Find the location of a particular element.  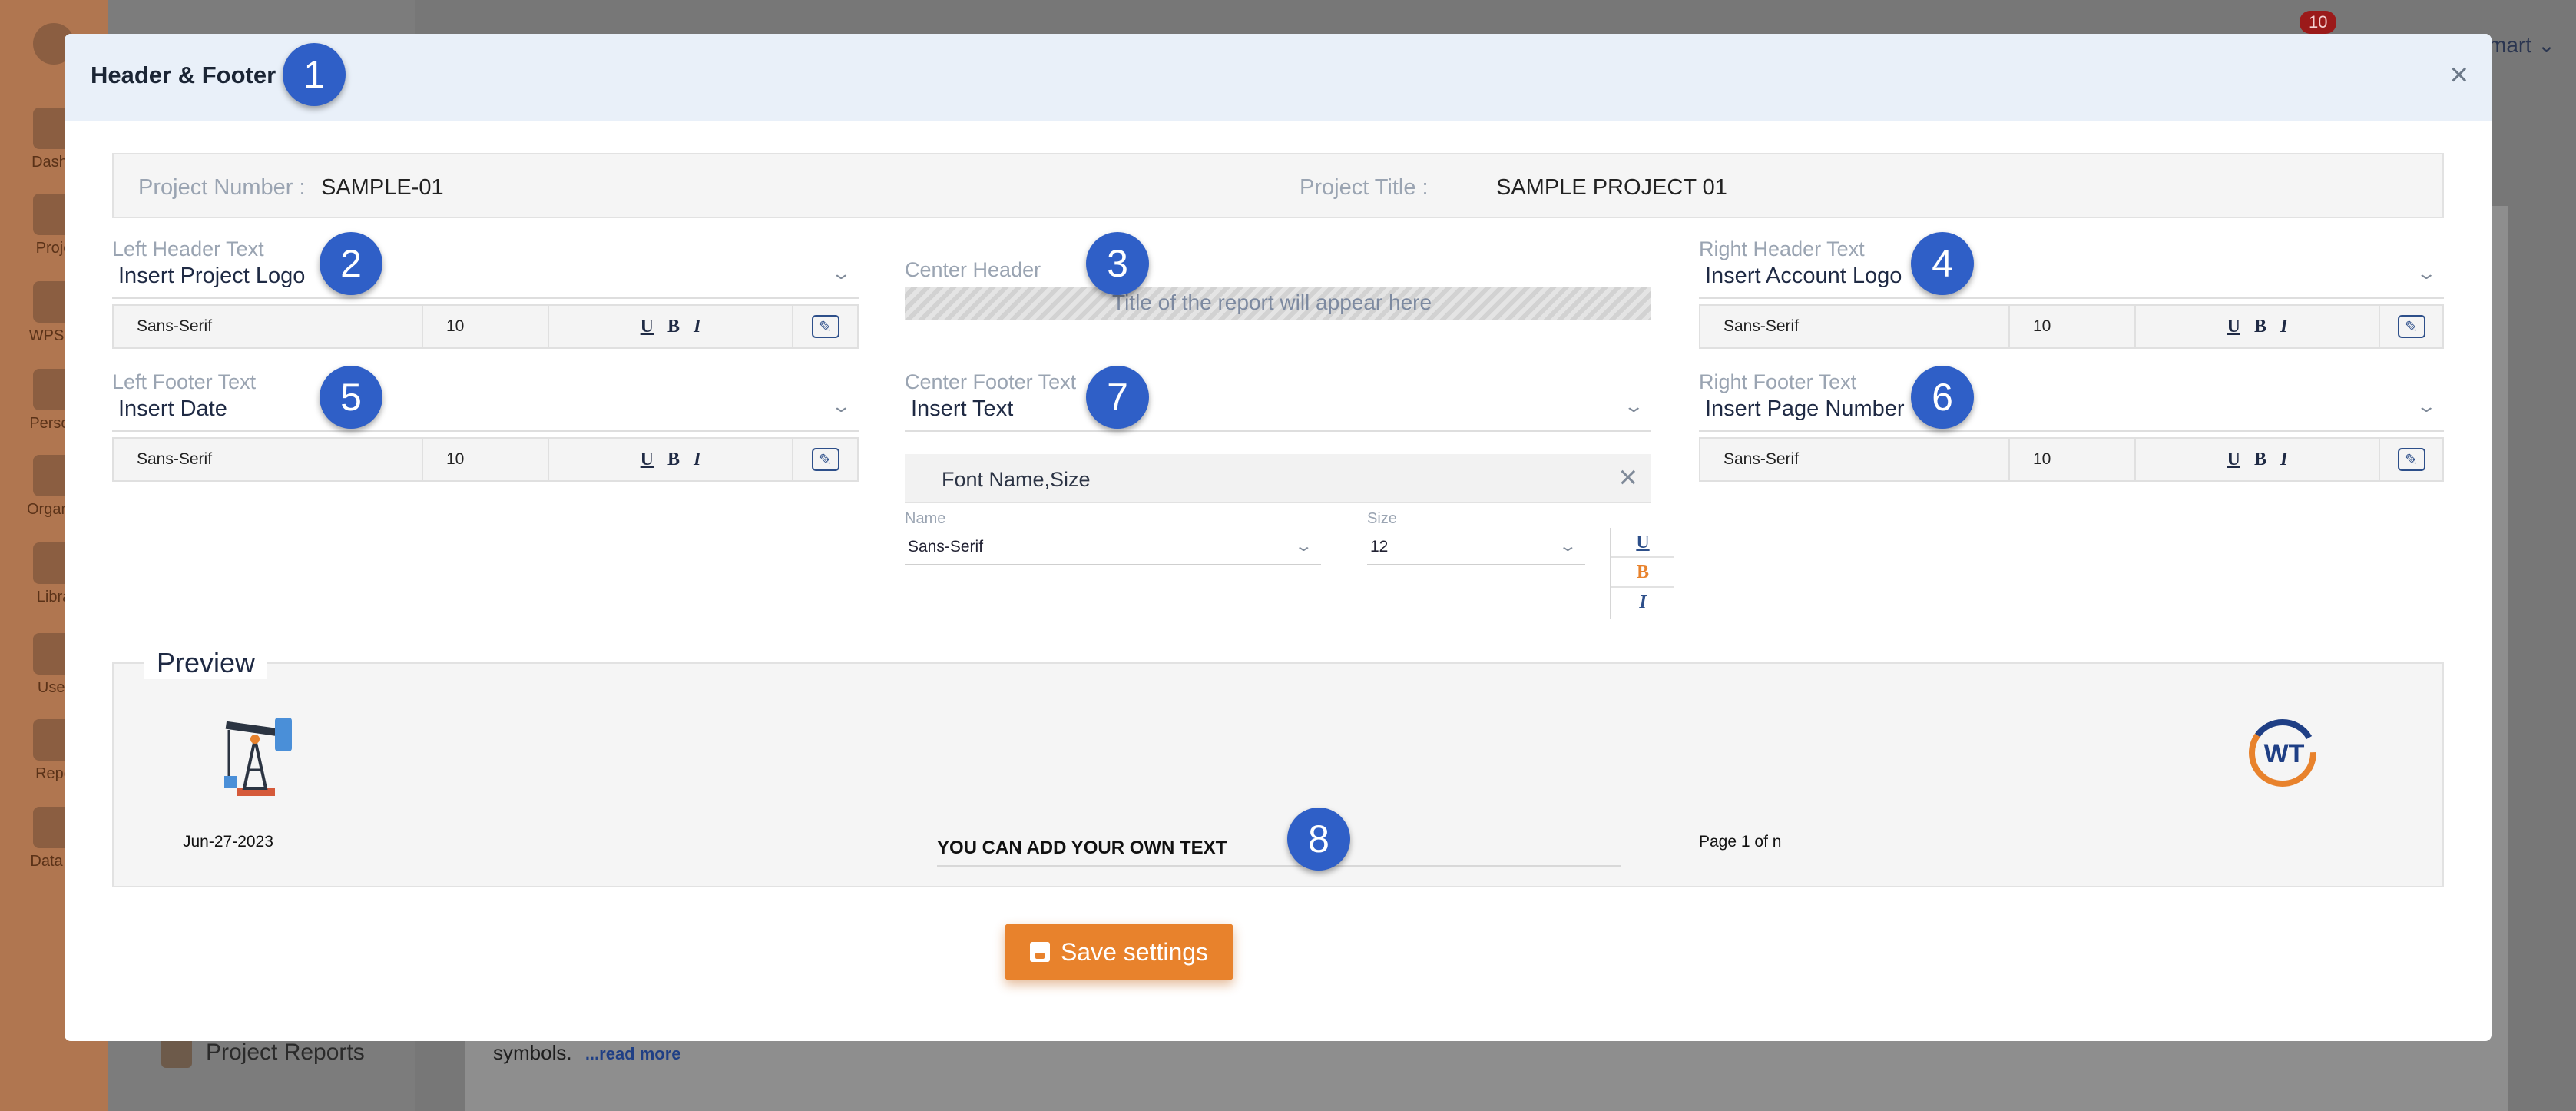

left-header-select: Insert Project Logo ⌄ is located at coordinates (485, 280).